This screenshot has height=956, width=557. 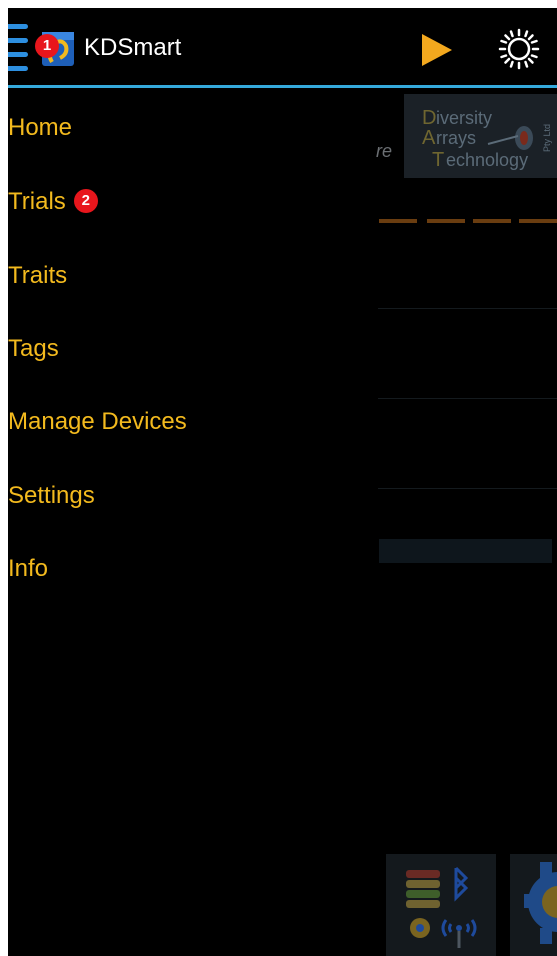 I want to click on background-bar, so click(x=465, y=551).